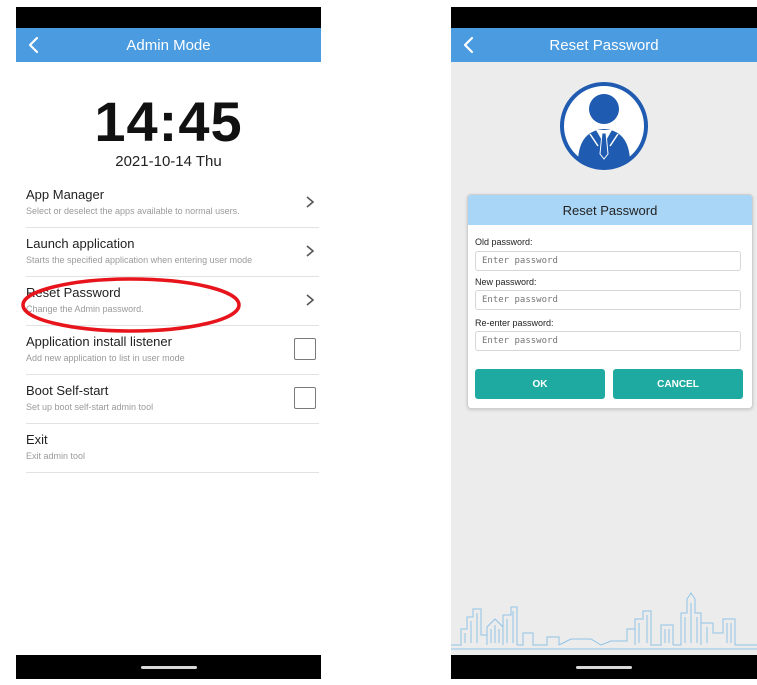  I want to click on menu-item-label: Application install listener, so click(99, 341).